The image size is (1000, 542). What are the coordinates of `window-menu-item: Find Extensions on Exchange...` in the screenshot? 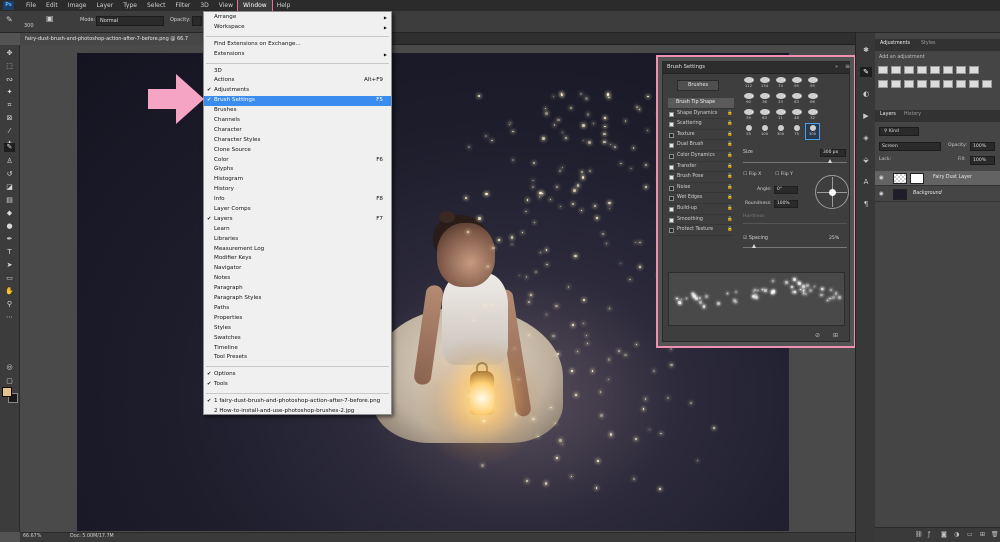 It's located at (297, 45).